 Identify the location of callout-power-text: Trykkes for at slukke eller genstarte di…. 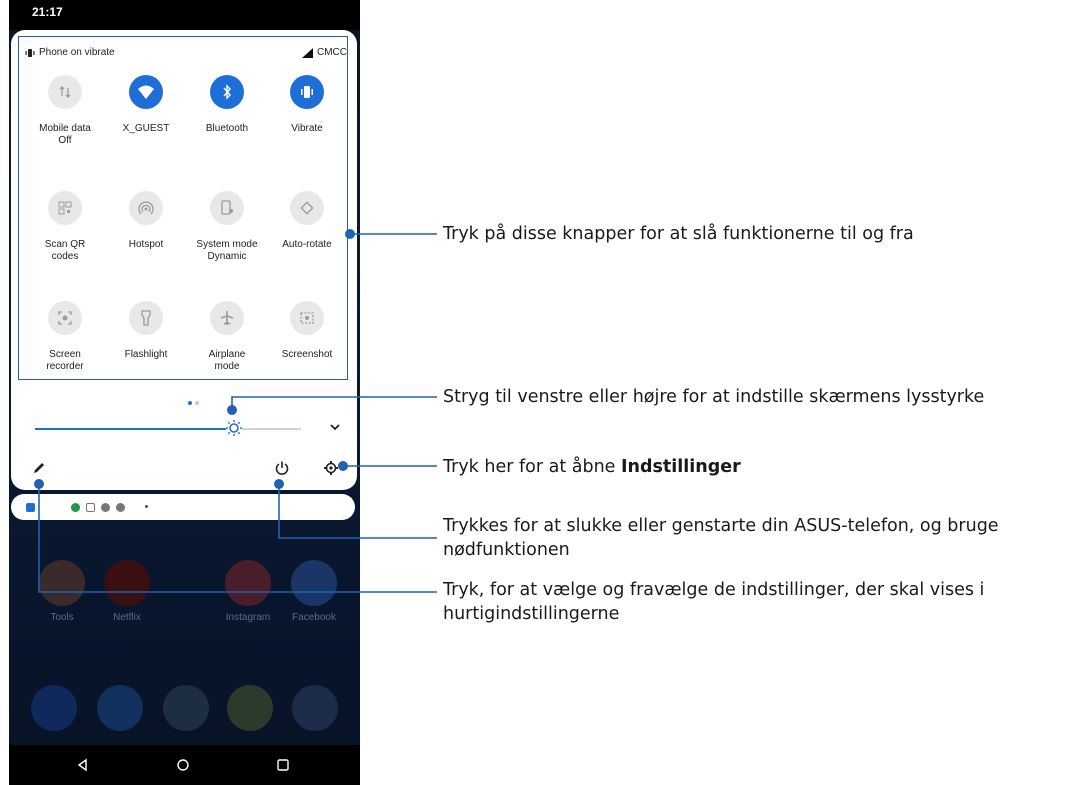
(721, 538).